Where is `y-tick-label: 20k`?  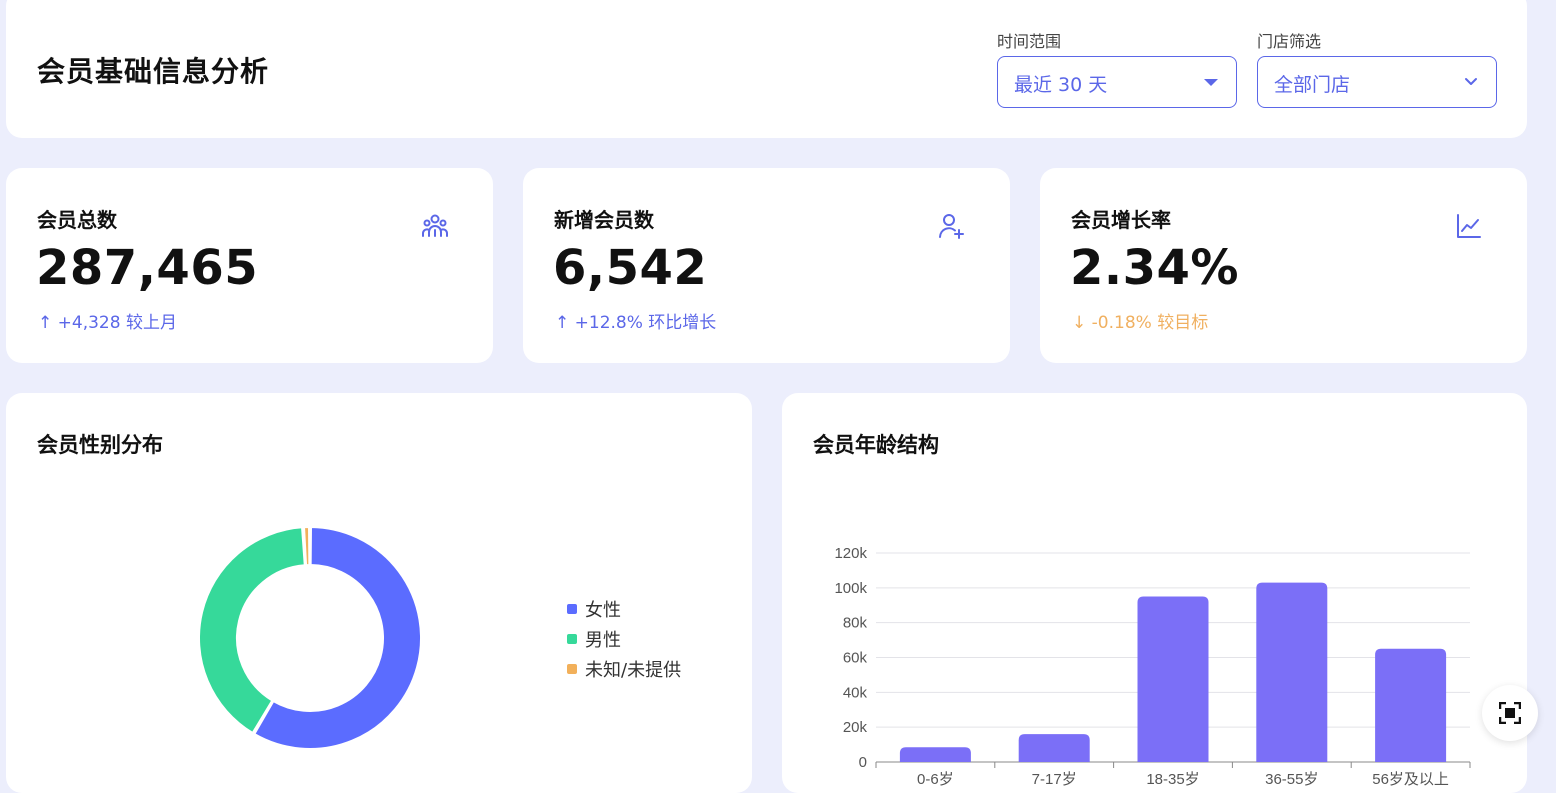 y-tick-label: 20k is located at coordinates (855, 727).